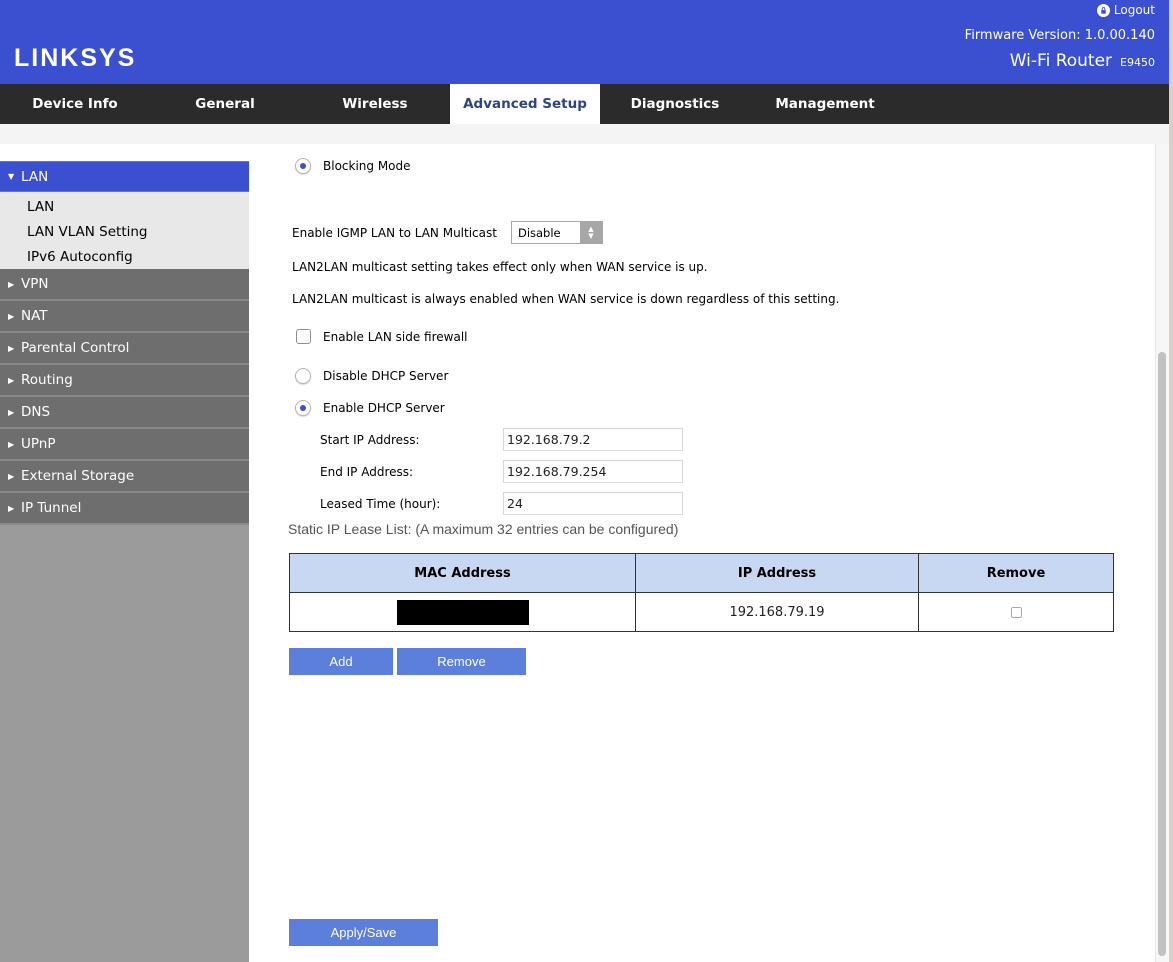  What do you see at coordinates (124, 206) in the screenshot?
I see `sidebar-item-lan: LAN` at bounding box center [124, 206].